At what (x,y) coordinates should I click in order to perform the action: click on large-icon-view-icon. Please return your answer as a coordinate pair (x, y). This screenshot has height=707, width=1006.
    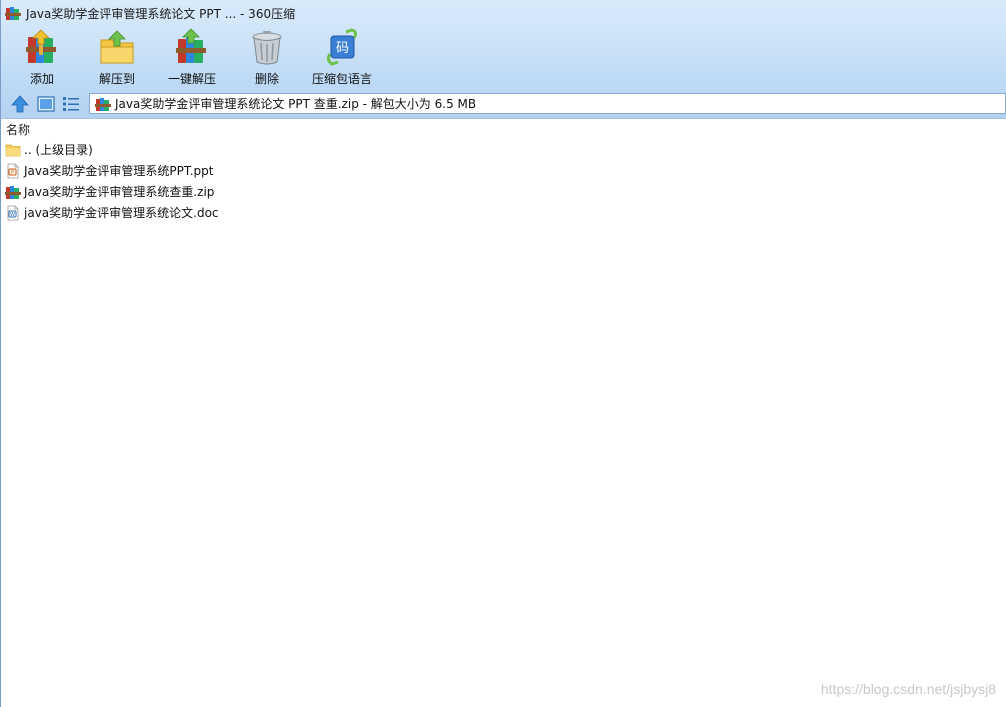
    Looking at the image, I should click on (46, 104).